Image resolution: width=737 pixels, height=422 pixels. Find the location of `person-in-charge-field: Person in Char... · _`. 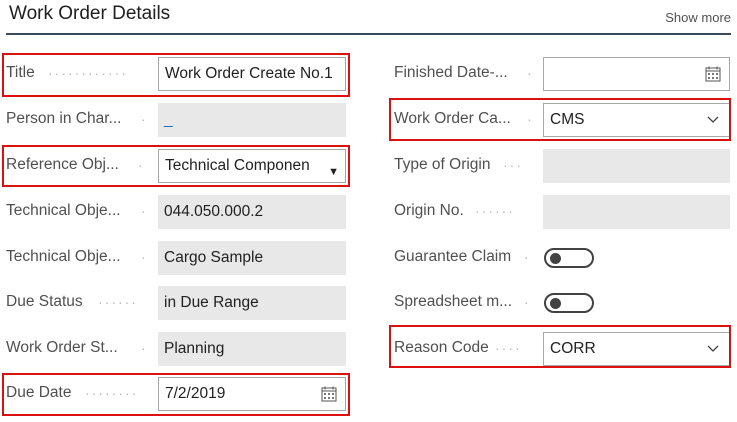

person-in-charge-field: Person in Char... · _ is located at coordinates (175, 120).